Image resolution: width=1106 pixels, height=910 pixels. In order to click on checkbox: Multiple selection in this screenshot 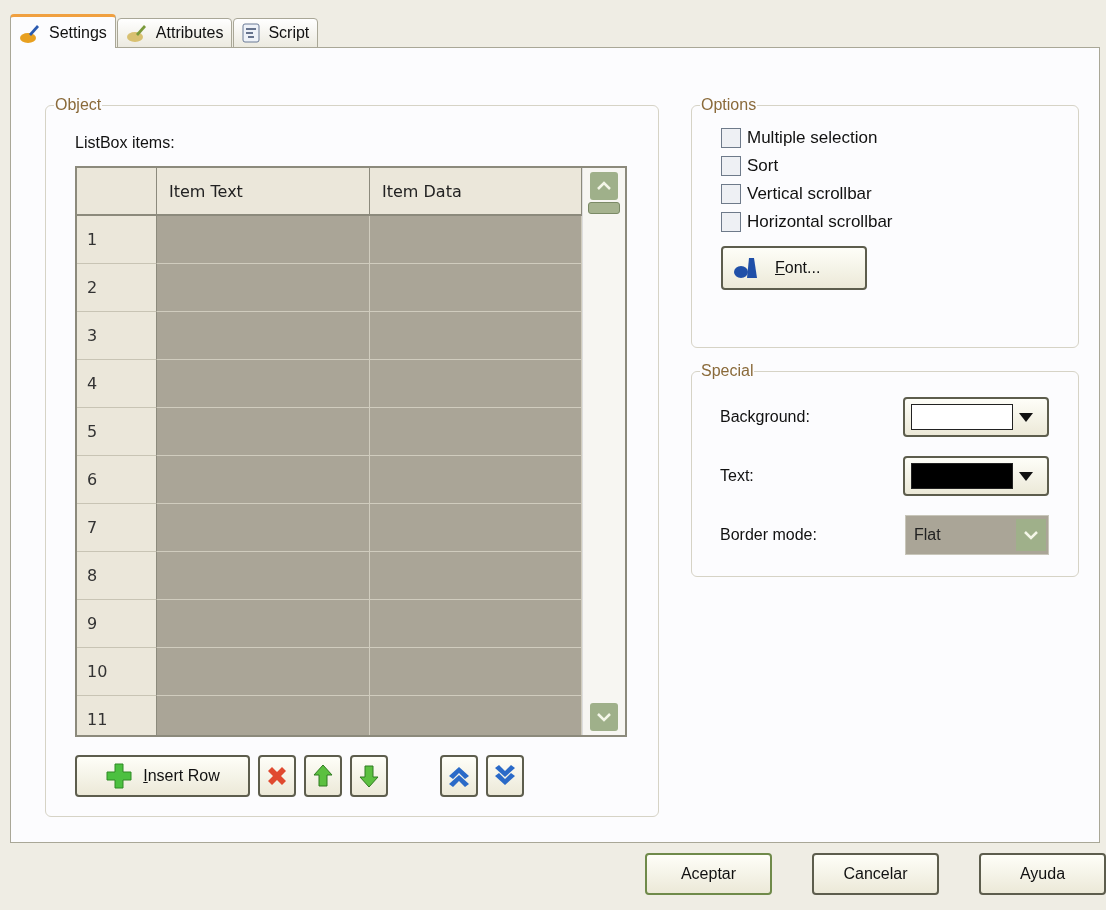, I will do `click(899, 138)`.